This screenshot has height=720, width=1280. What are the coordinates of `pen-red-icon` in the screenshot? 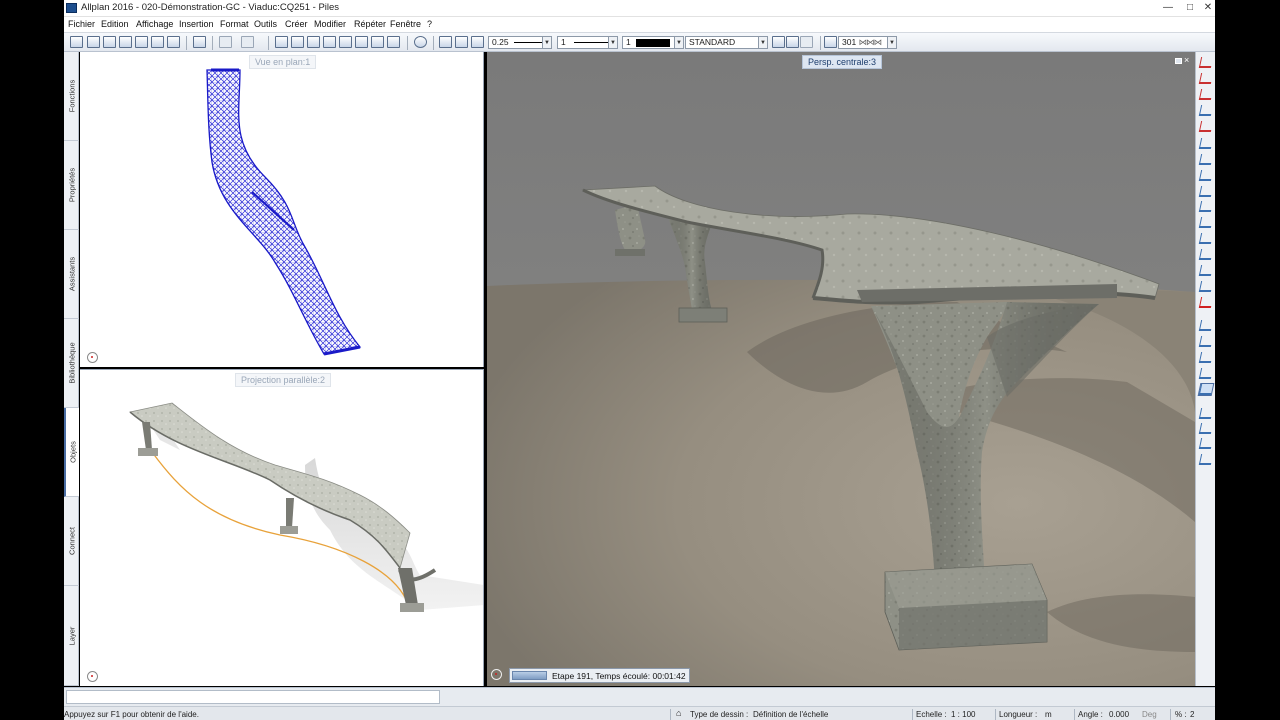 It's located at (1206, 94).